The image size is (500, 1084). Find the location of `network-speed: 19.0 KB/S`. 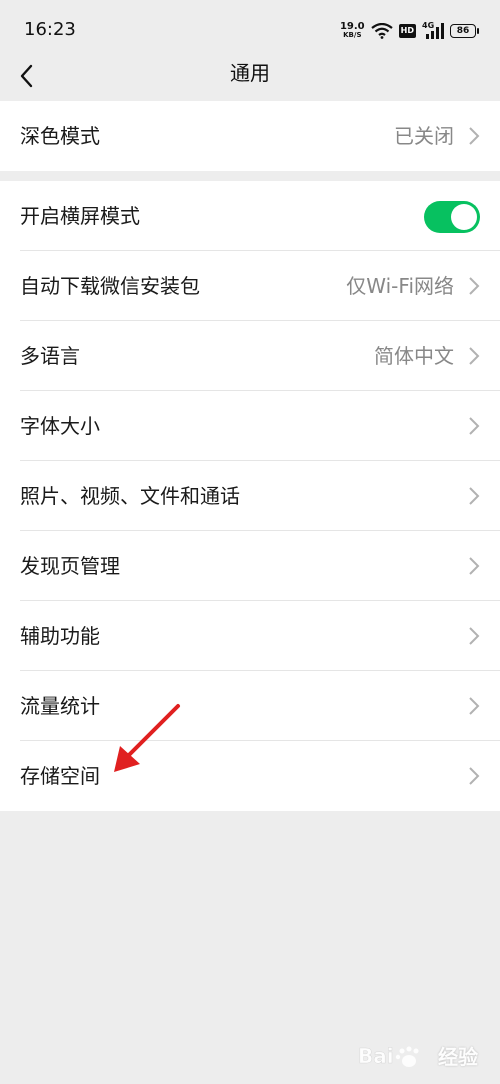

network-speed: 19.0 KB/S is located at coordinates (352, 31).